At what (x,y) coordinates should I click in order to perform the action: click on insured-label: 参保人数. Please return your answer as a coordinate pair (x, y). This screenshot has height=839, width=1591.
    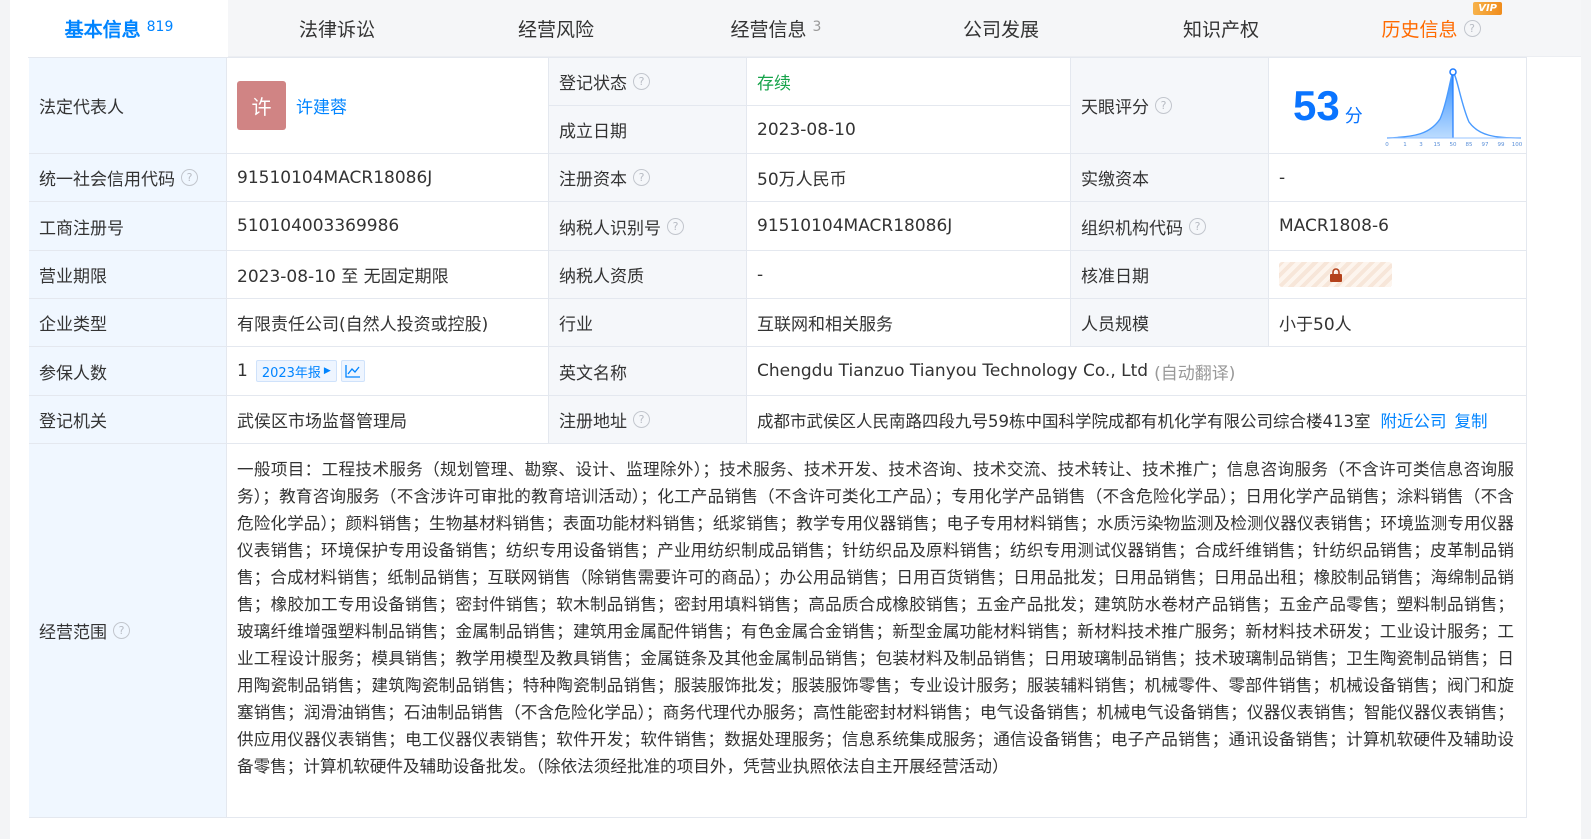
    Looking at the image, I should click on (128, 371).